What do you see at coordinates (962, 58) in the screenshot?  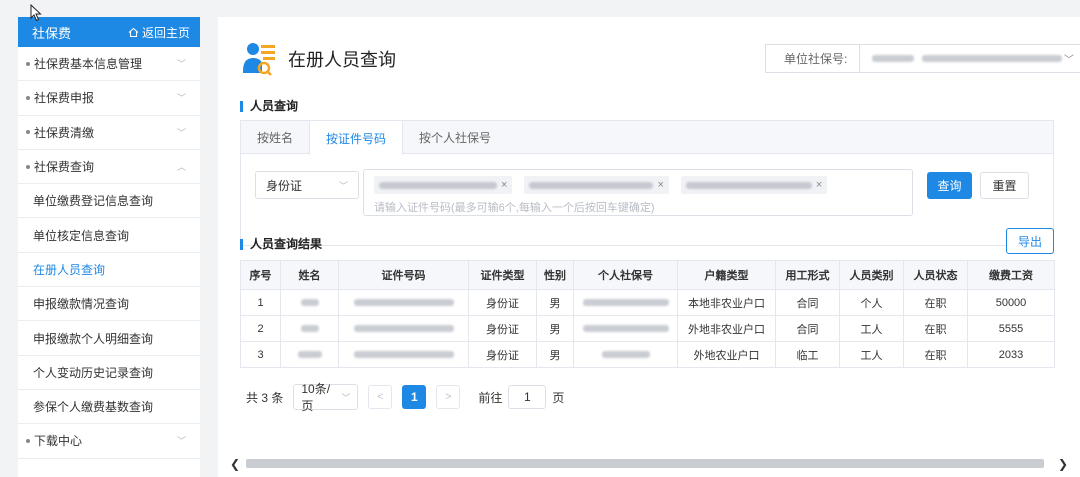 I see `unit-social-security-value` at bounding box center [962, 58].